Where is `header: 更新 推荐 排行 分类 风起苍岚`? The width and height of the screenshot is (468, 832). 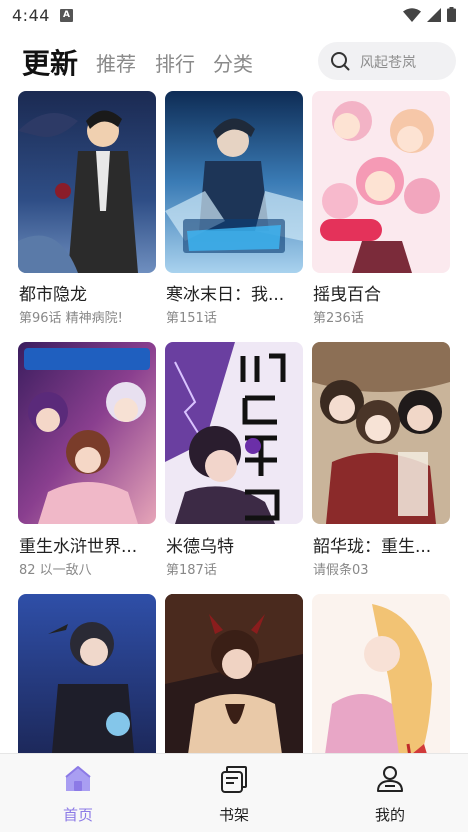 header: 更新 推荐 排行 分类 风起苍岚 is located at coordinates (234, 61).